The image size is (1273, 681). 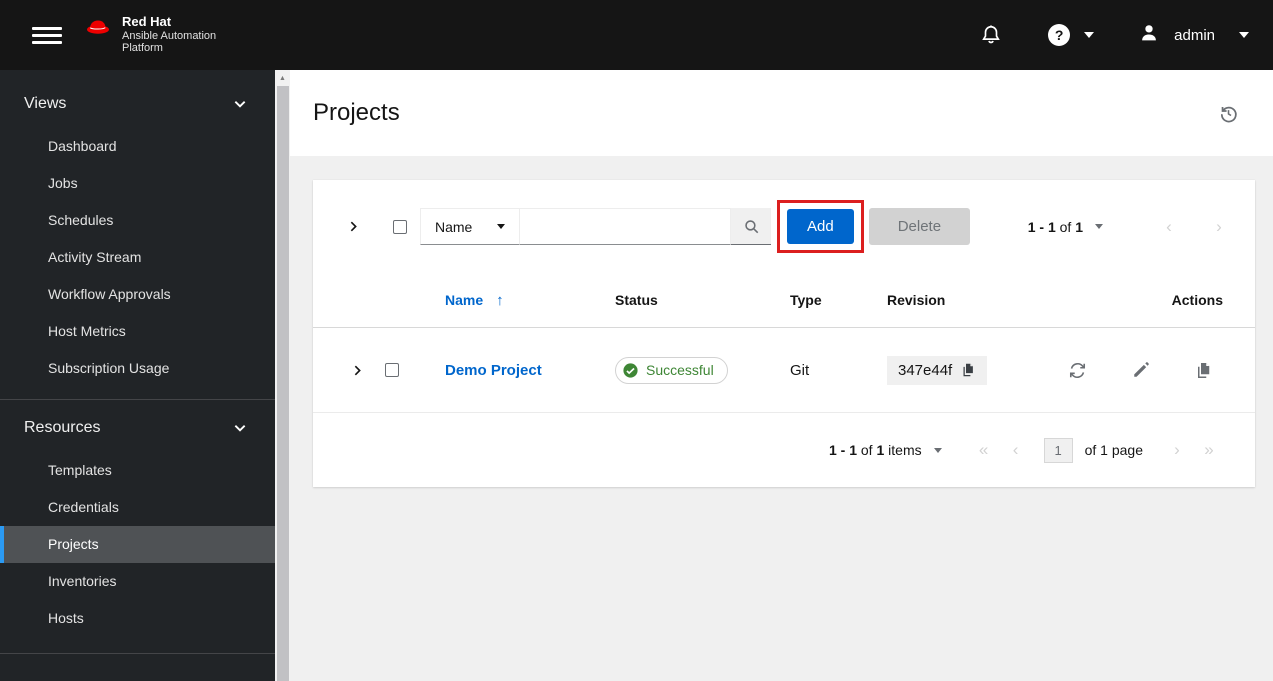 I want to click on filter-key-label: Name, so click(x=454, y=226).